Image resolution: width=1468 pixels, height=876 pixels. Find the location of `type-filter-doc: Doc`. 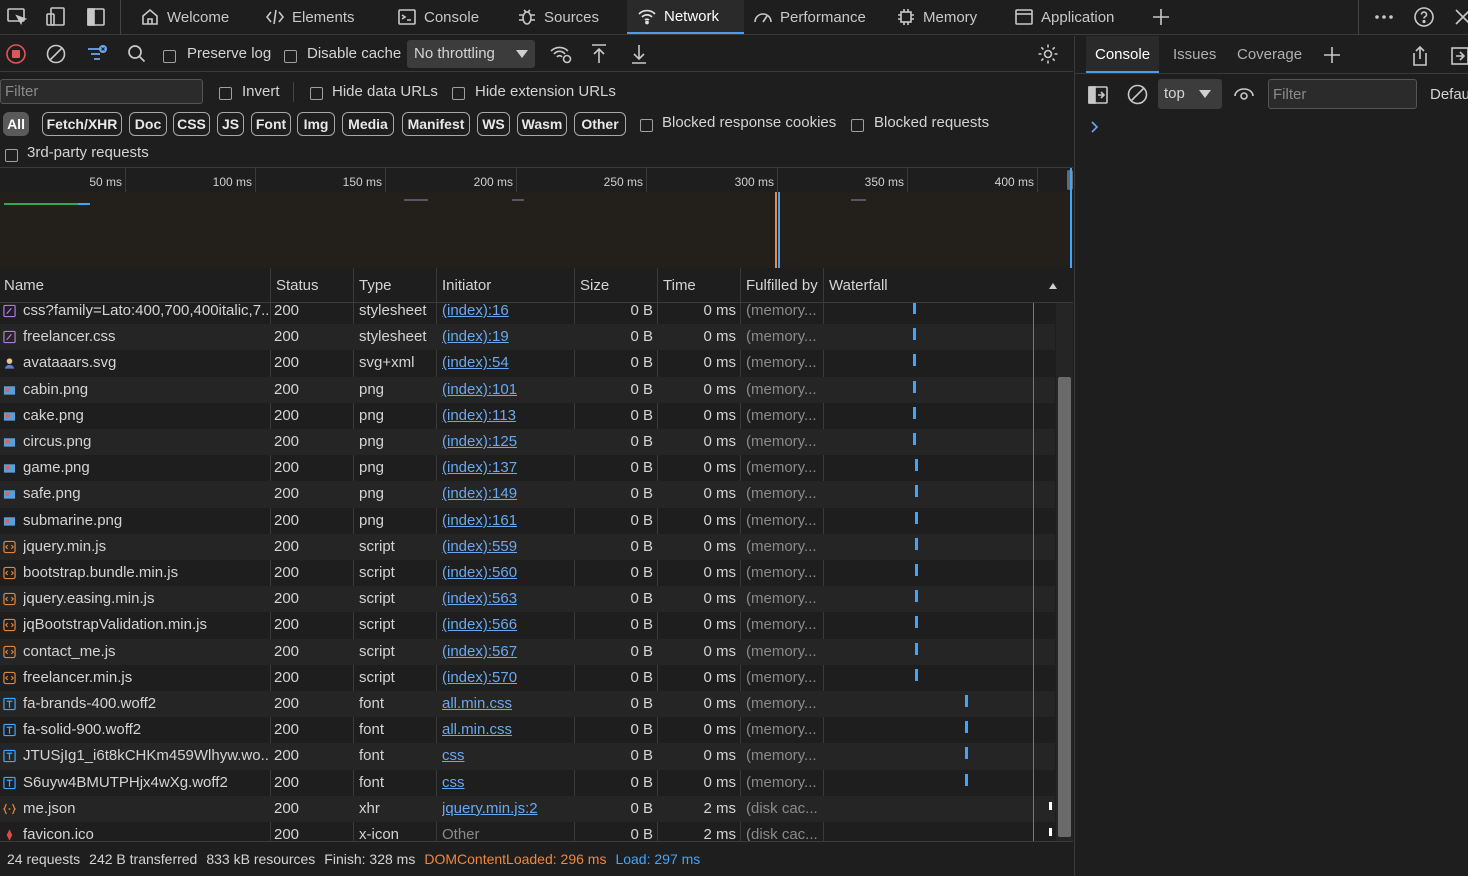

type-filter-doc: Doc is located at coordinates (148, 124).